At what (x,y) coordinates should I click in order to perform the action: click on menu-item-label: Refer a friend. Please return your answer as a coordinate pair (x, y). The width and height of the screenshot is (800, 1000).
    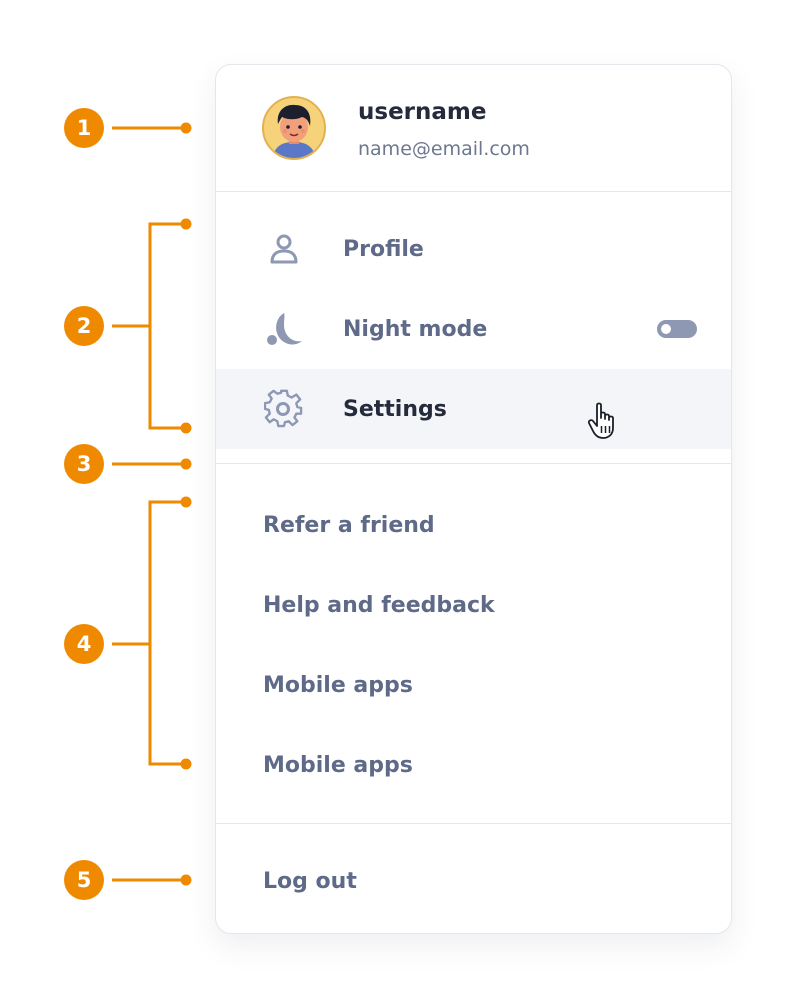
    Looking at the image, I should click on (349, 525).